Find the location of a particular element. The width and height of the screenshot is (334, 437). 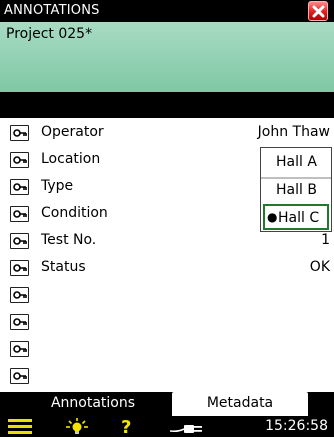

annotation-label: Type is located at coordinates (57, 186).